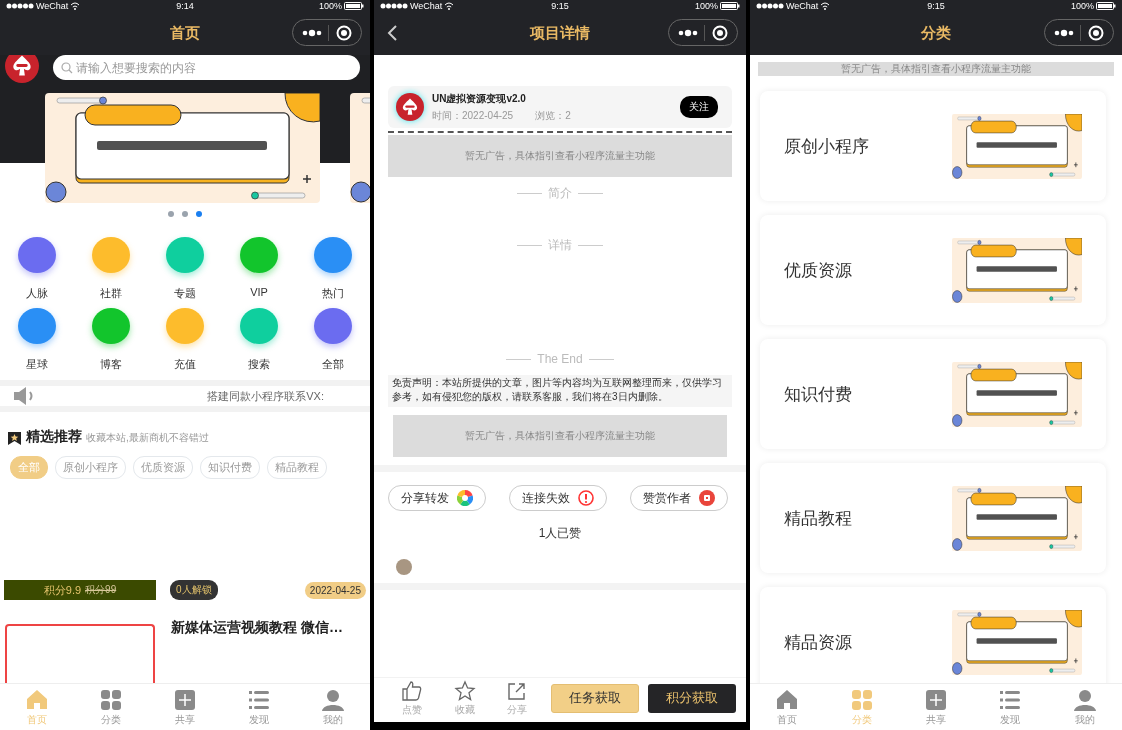 The height and width of the screenshot is (730, 1122). I want to click on page-title: 分类, so click(936, 33).